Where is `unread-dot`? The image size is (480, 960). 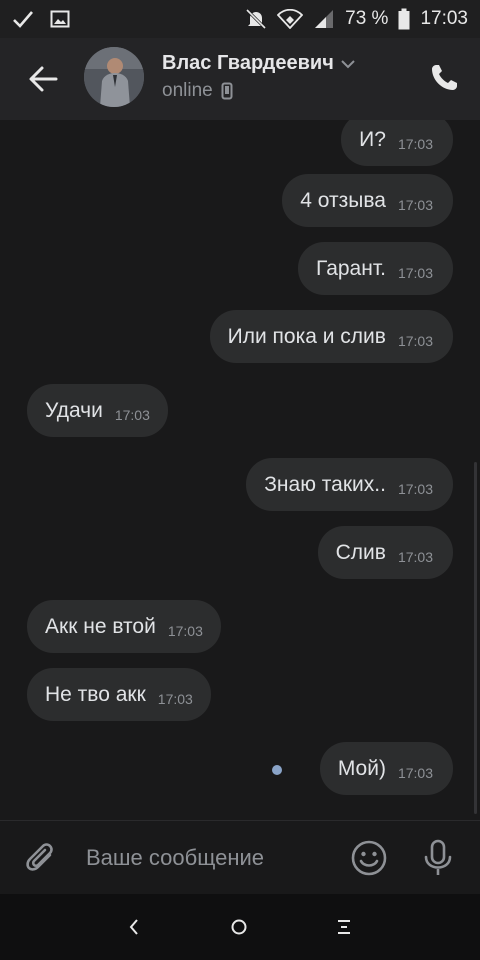 unread-dot is located at coordinates (277, 770).